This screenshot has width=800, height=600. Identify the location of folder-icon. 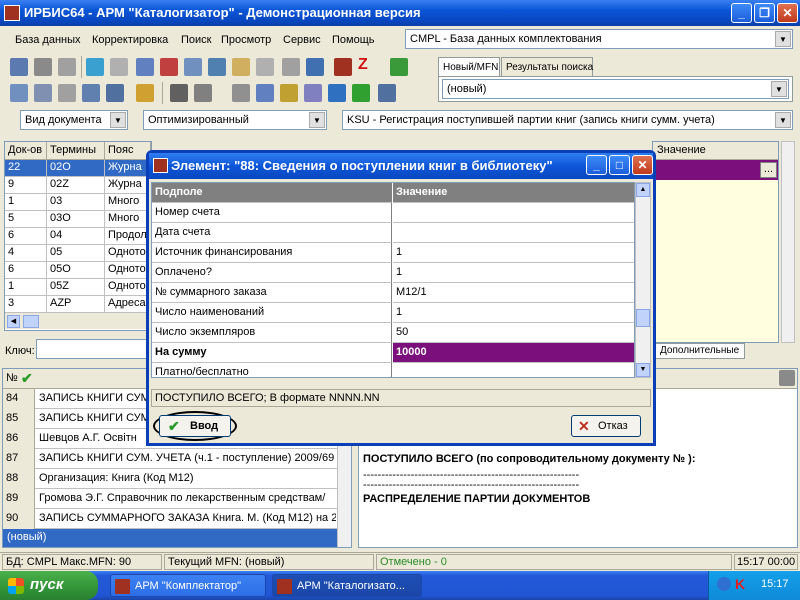
(289, 93).